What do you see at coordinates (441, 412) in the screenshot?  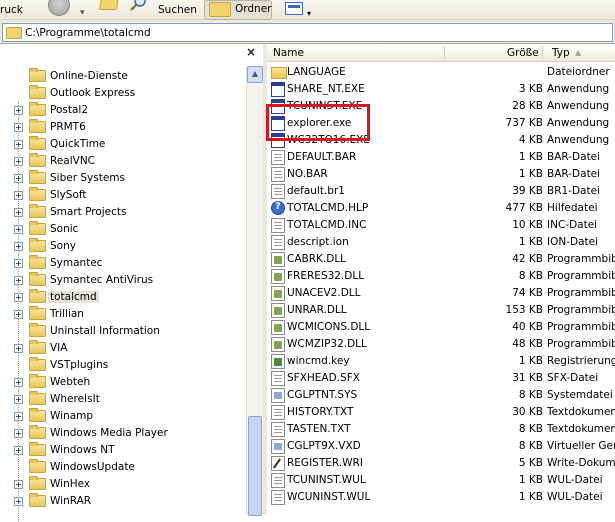 I see `file-row: HISTORY.TXT 30 KB Textdokument` at bounding box center [441, 412].